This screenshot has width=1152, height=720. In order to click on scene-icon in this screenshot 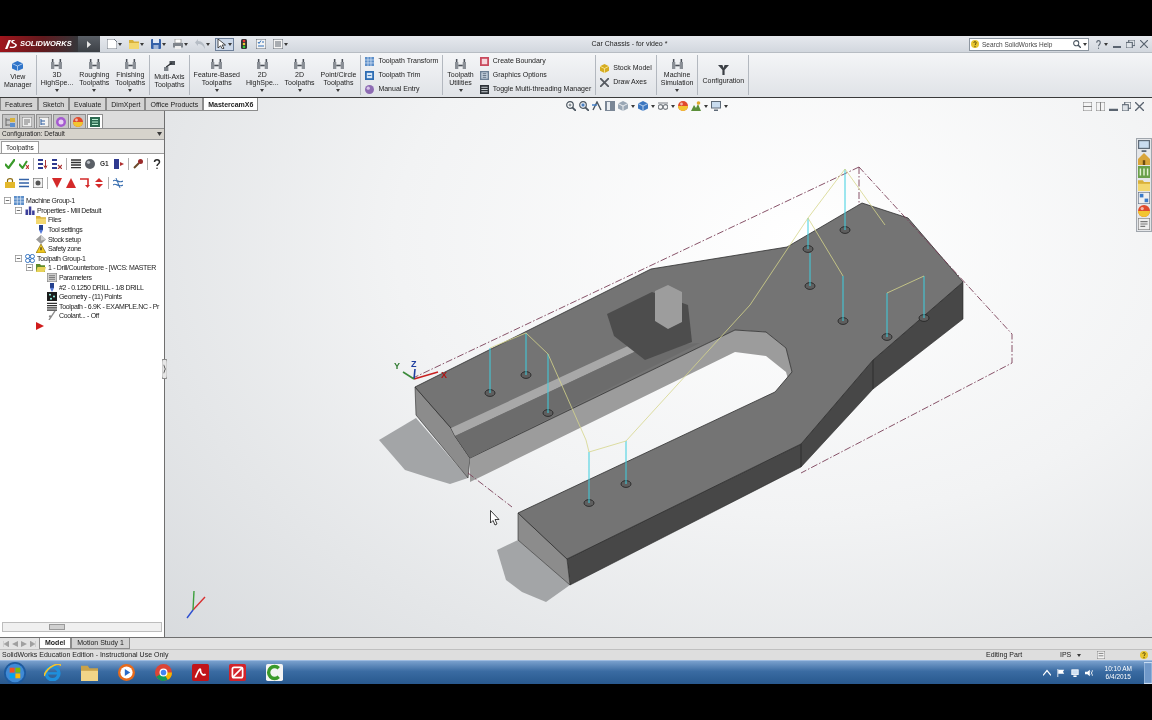, I will do `click(696, 106)`.